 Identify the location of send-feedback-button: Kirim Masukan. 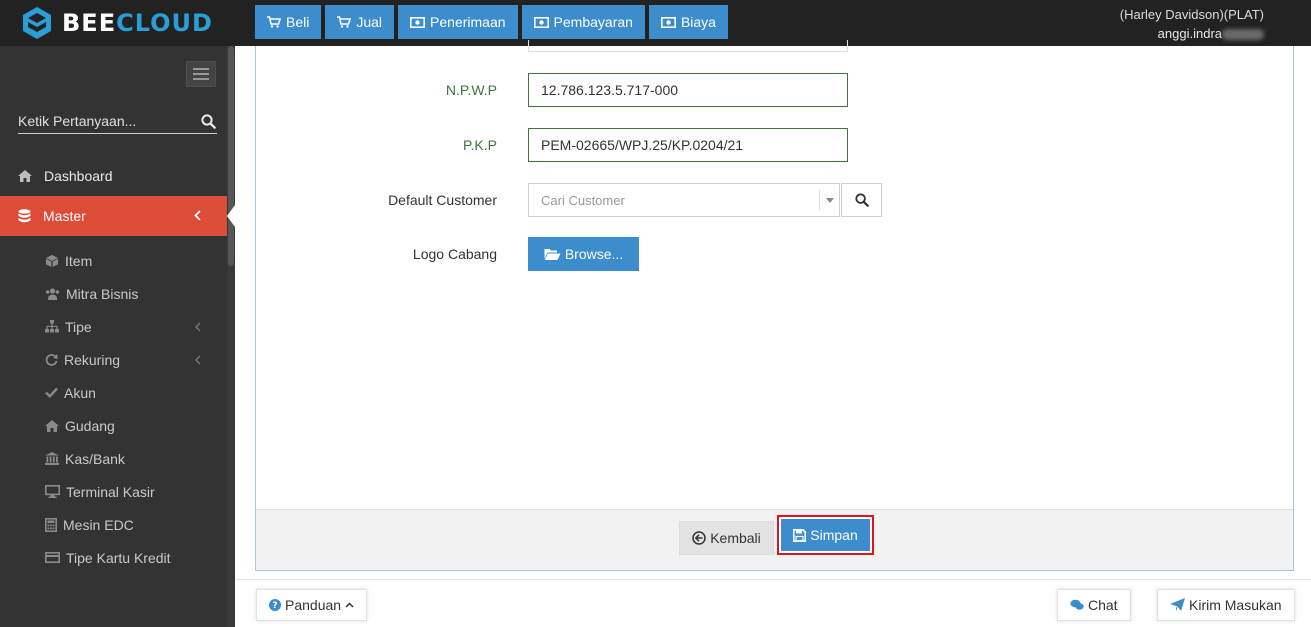
(1226, 605).